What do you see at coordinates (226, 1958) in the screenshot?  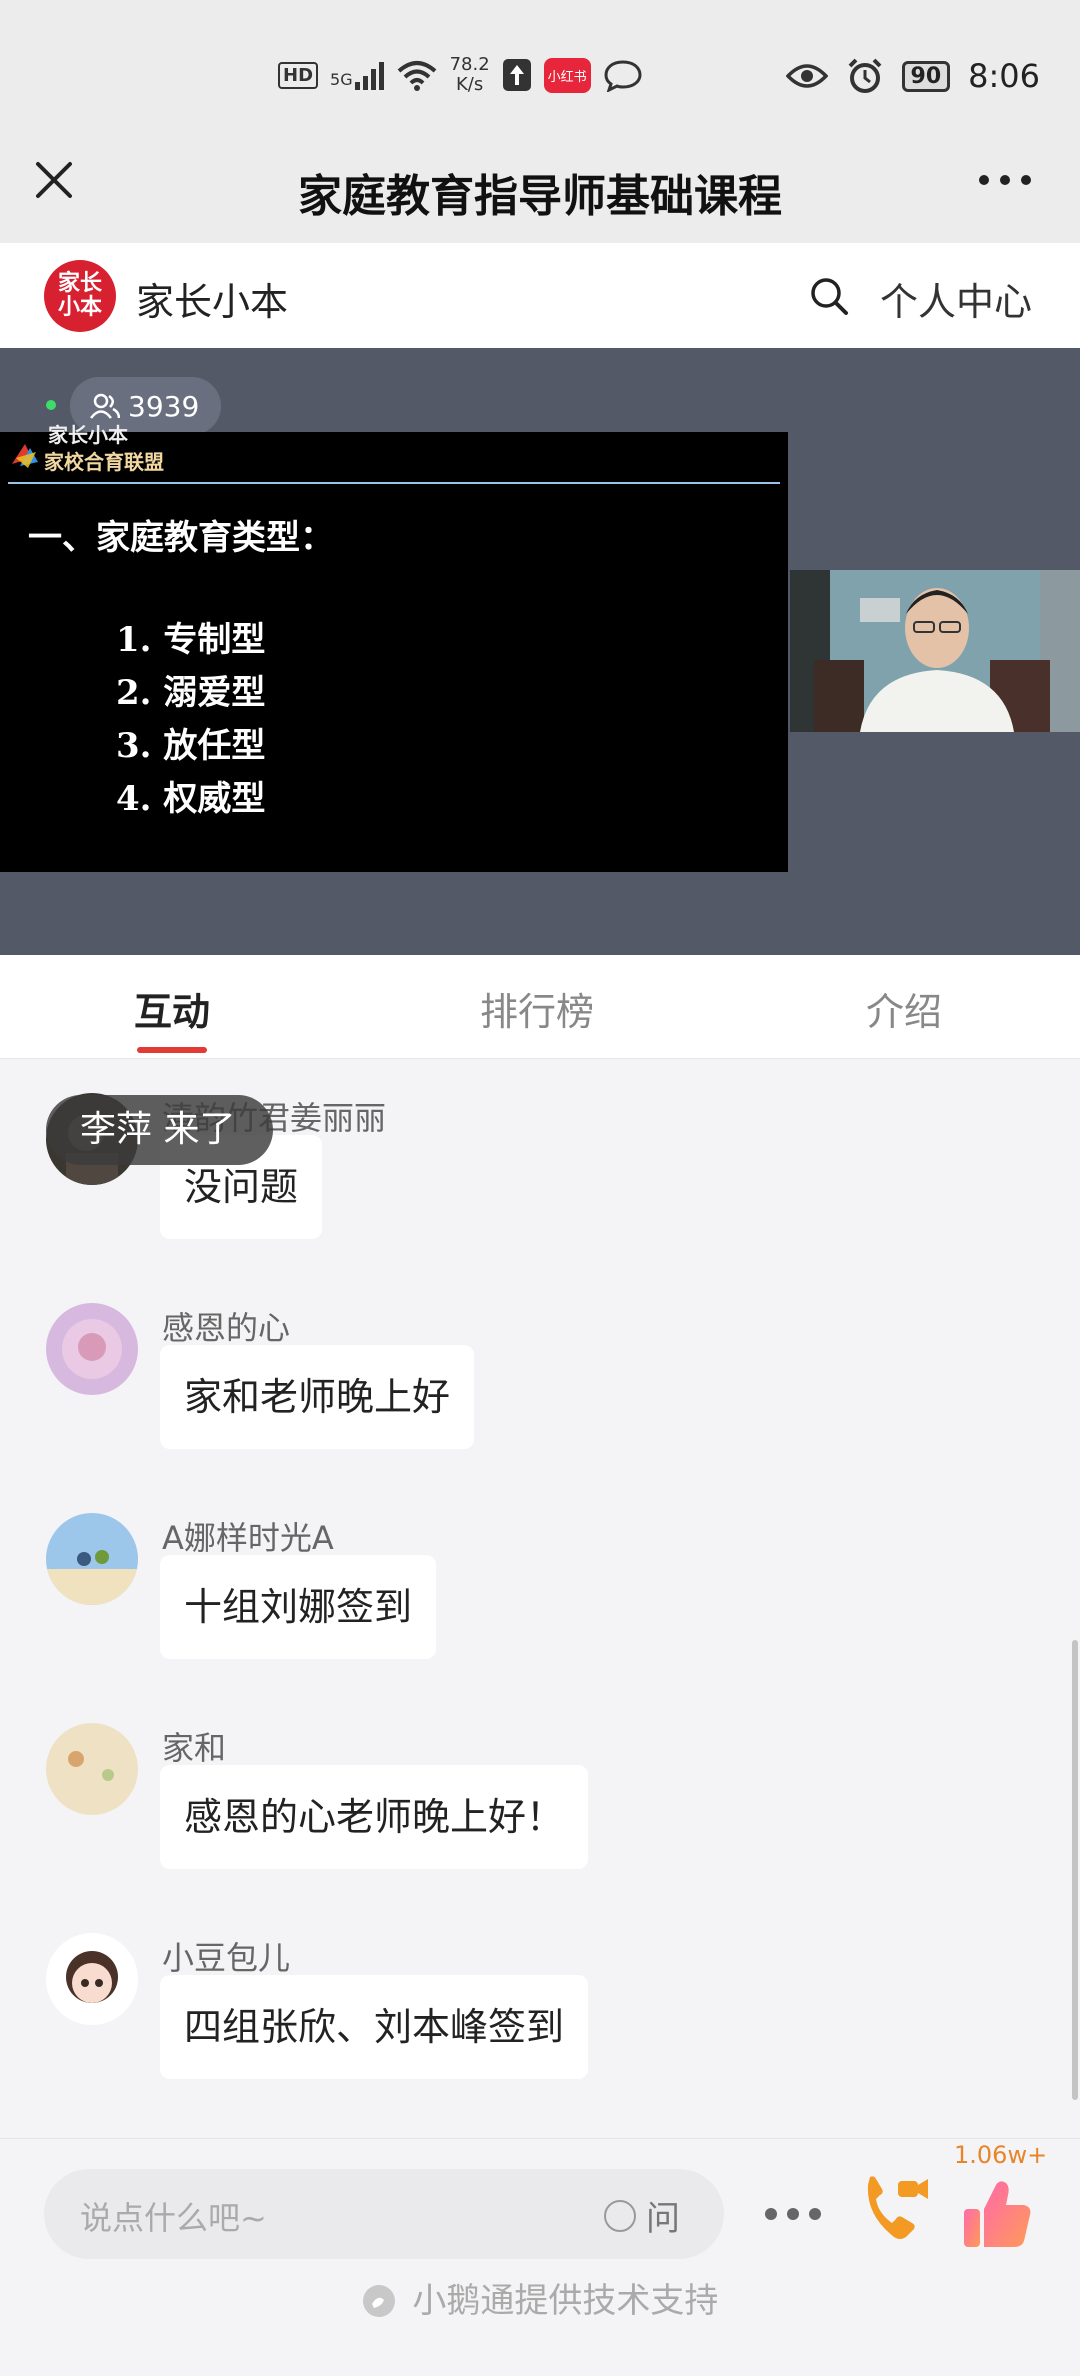 I see `message-username: 小豆包儿` at bounding box center [226, 1958].